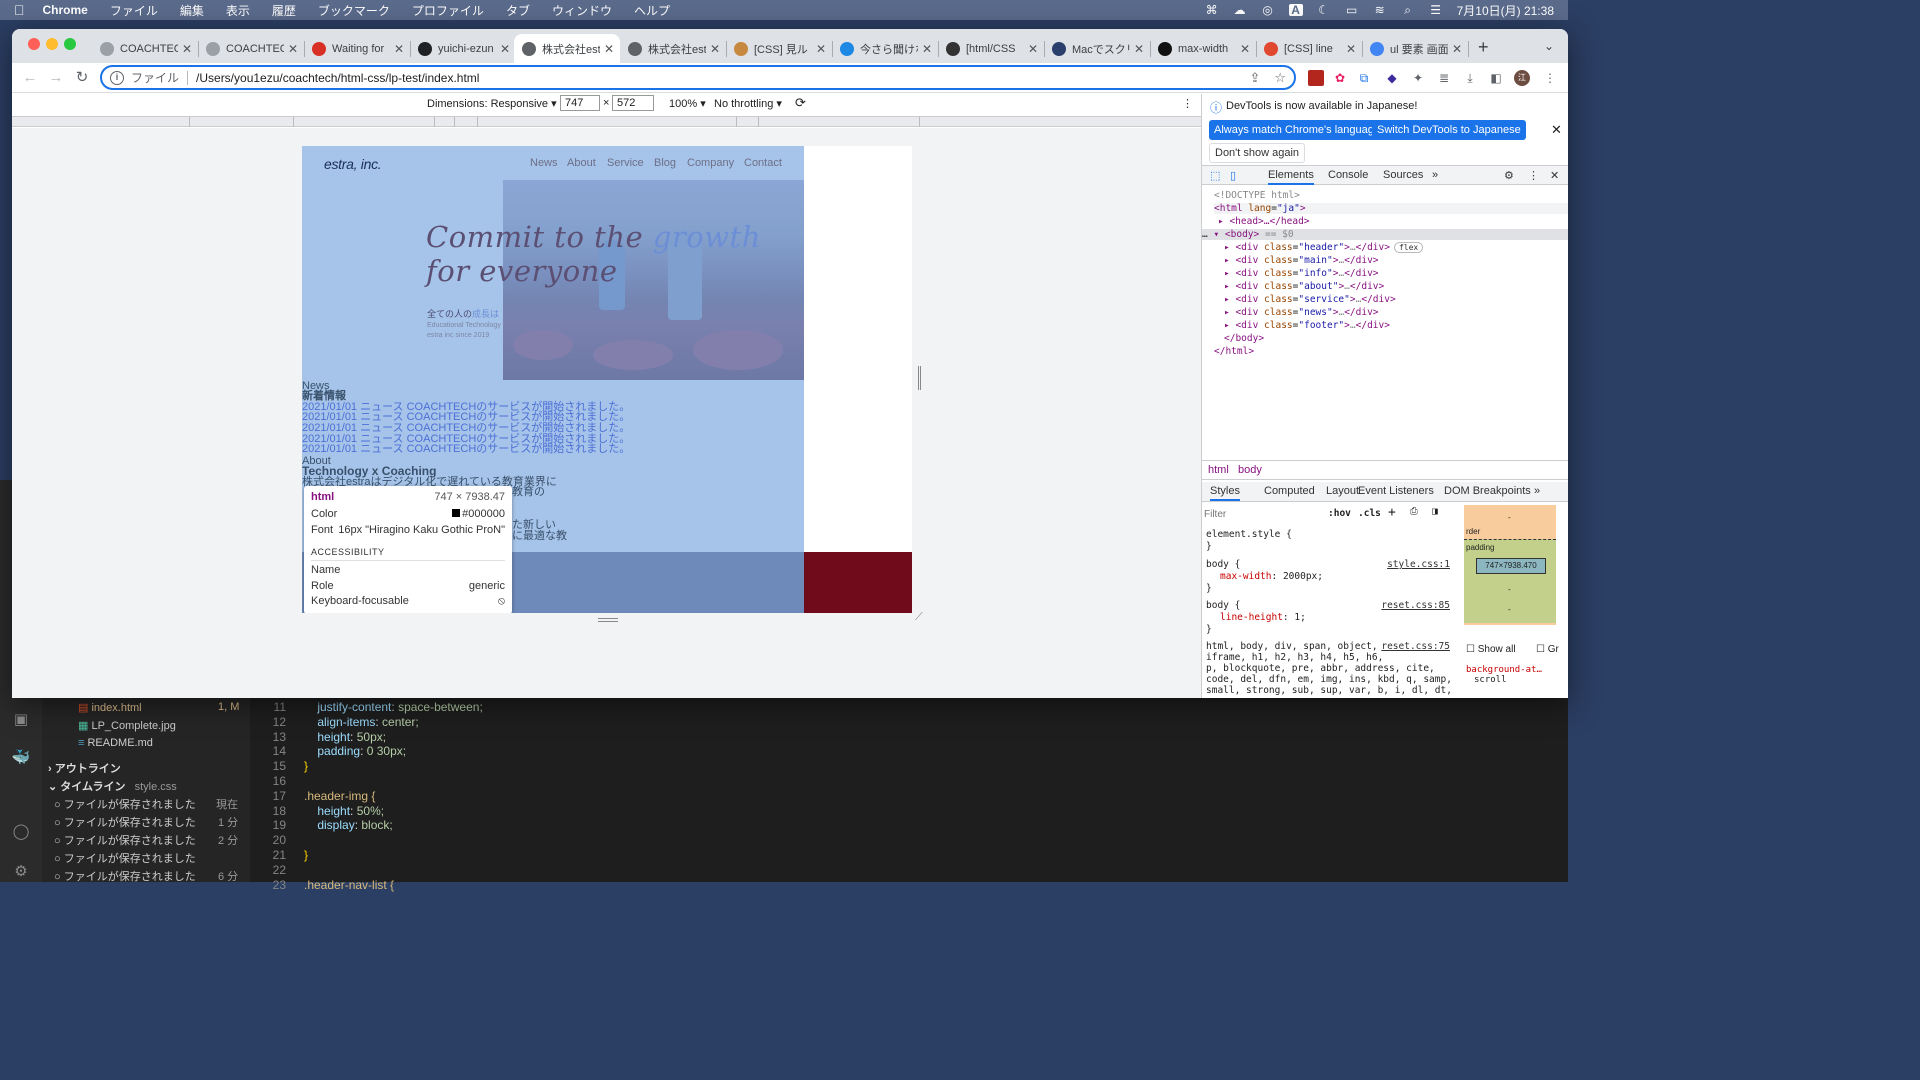 This screenshot has width=1920, height=1080. What do you see at coordinates (463, 48) in the screenshot?
I see `browser-tab: yuichi-ezun ✕` at bounding box center [463, 48].